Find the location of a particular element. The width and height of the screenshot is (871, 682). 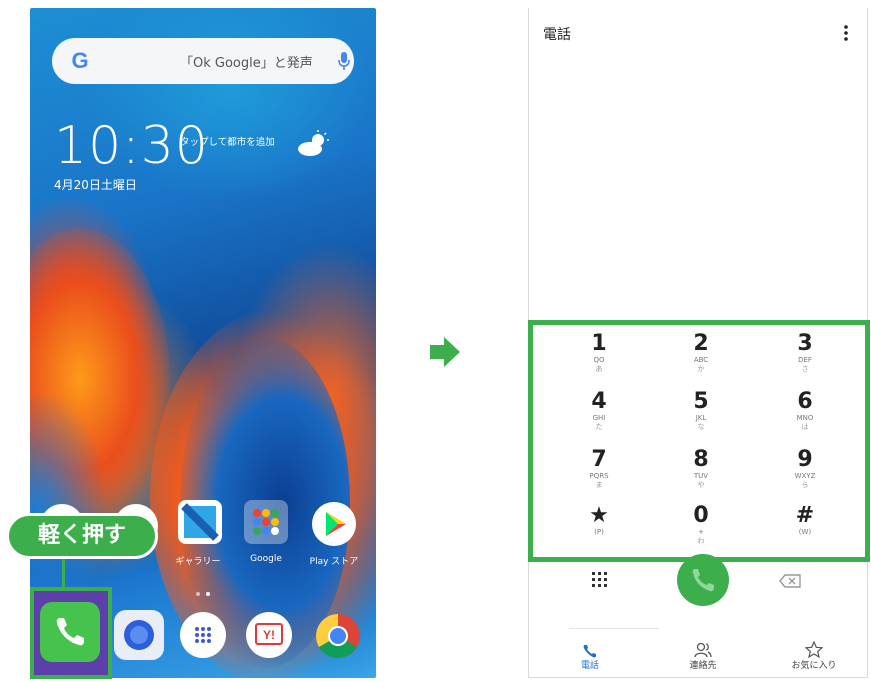

phone-app-icon is located at coordinates (70, 632).